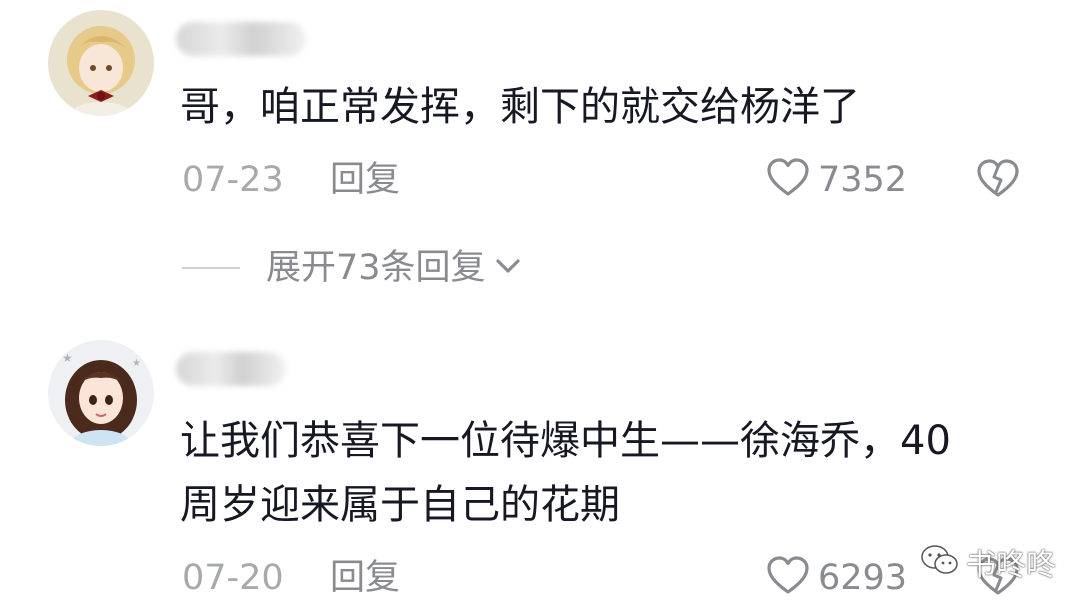  I want to click on comment-date: 07-20, so click(233, 578).